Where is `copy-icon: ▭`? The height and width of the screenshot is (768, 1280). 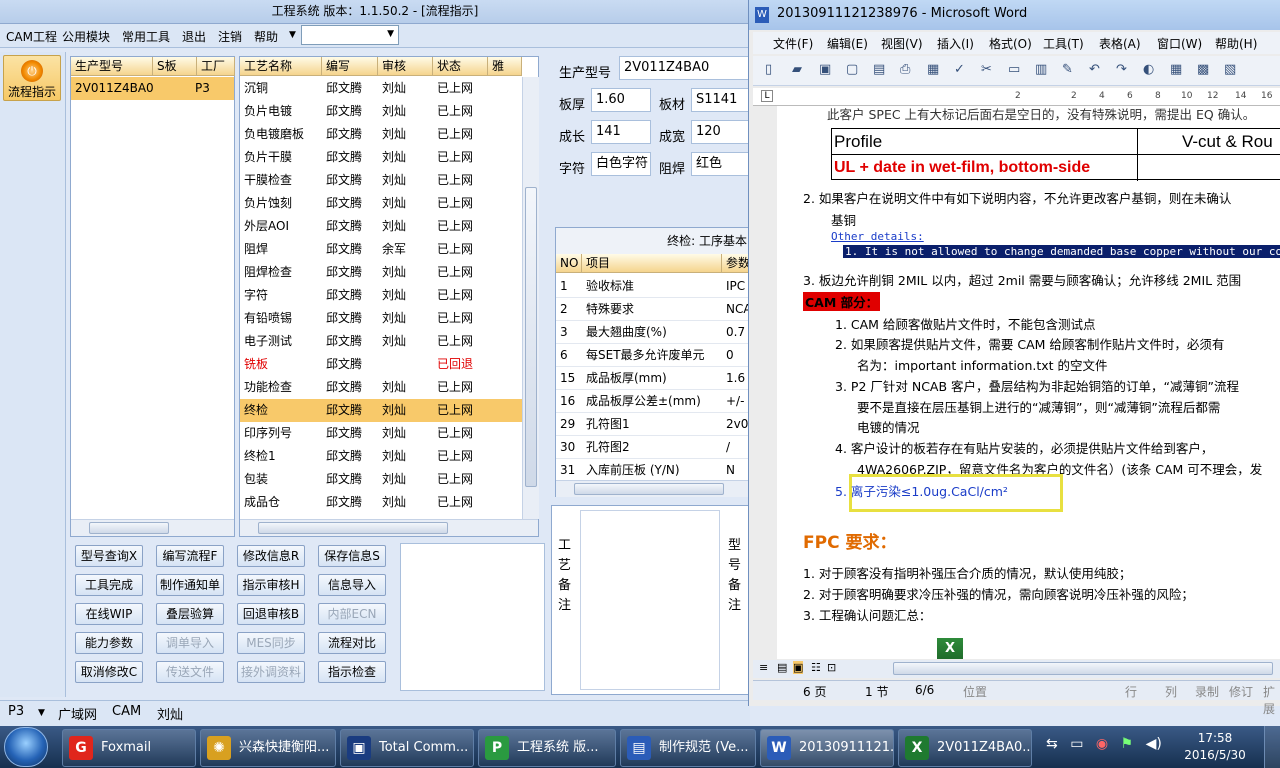 copy-icon: ▭ is located at coordinates (1014, 69).